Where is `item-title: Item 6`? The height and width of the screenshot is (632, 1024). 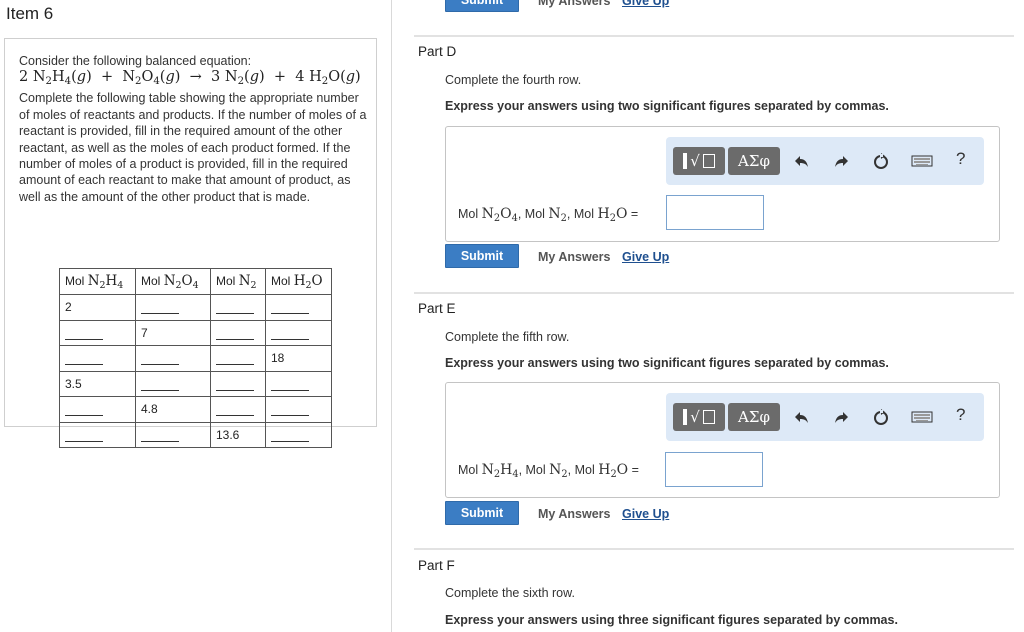
item-title: Item 6 is located at coordinates (30, 13).